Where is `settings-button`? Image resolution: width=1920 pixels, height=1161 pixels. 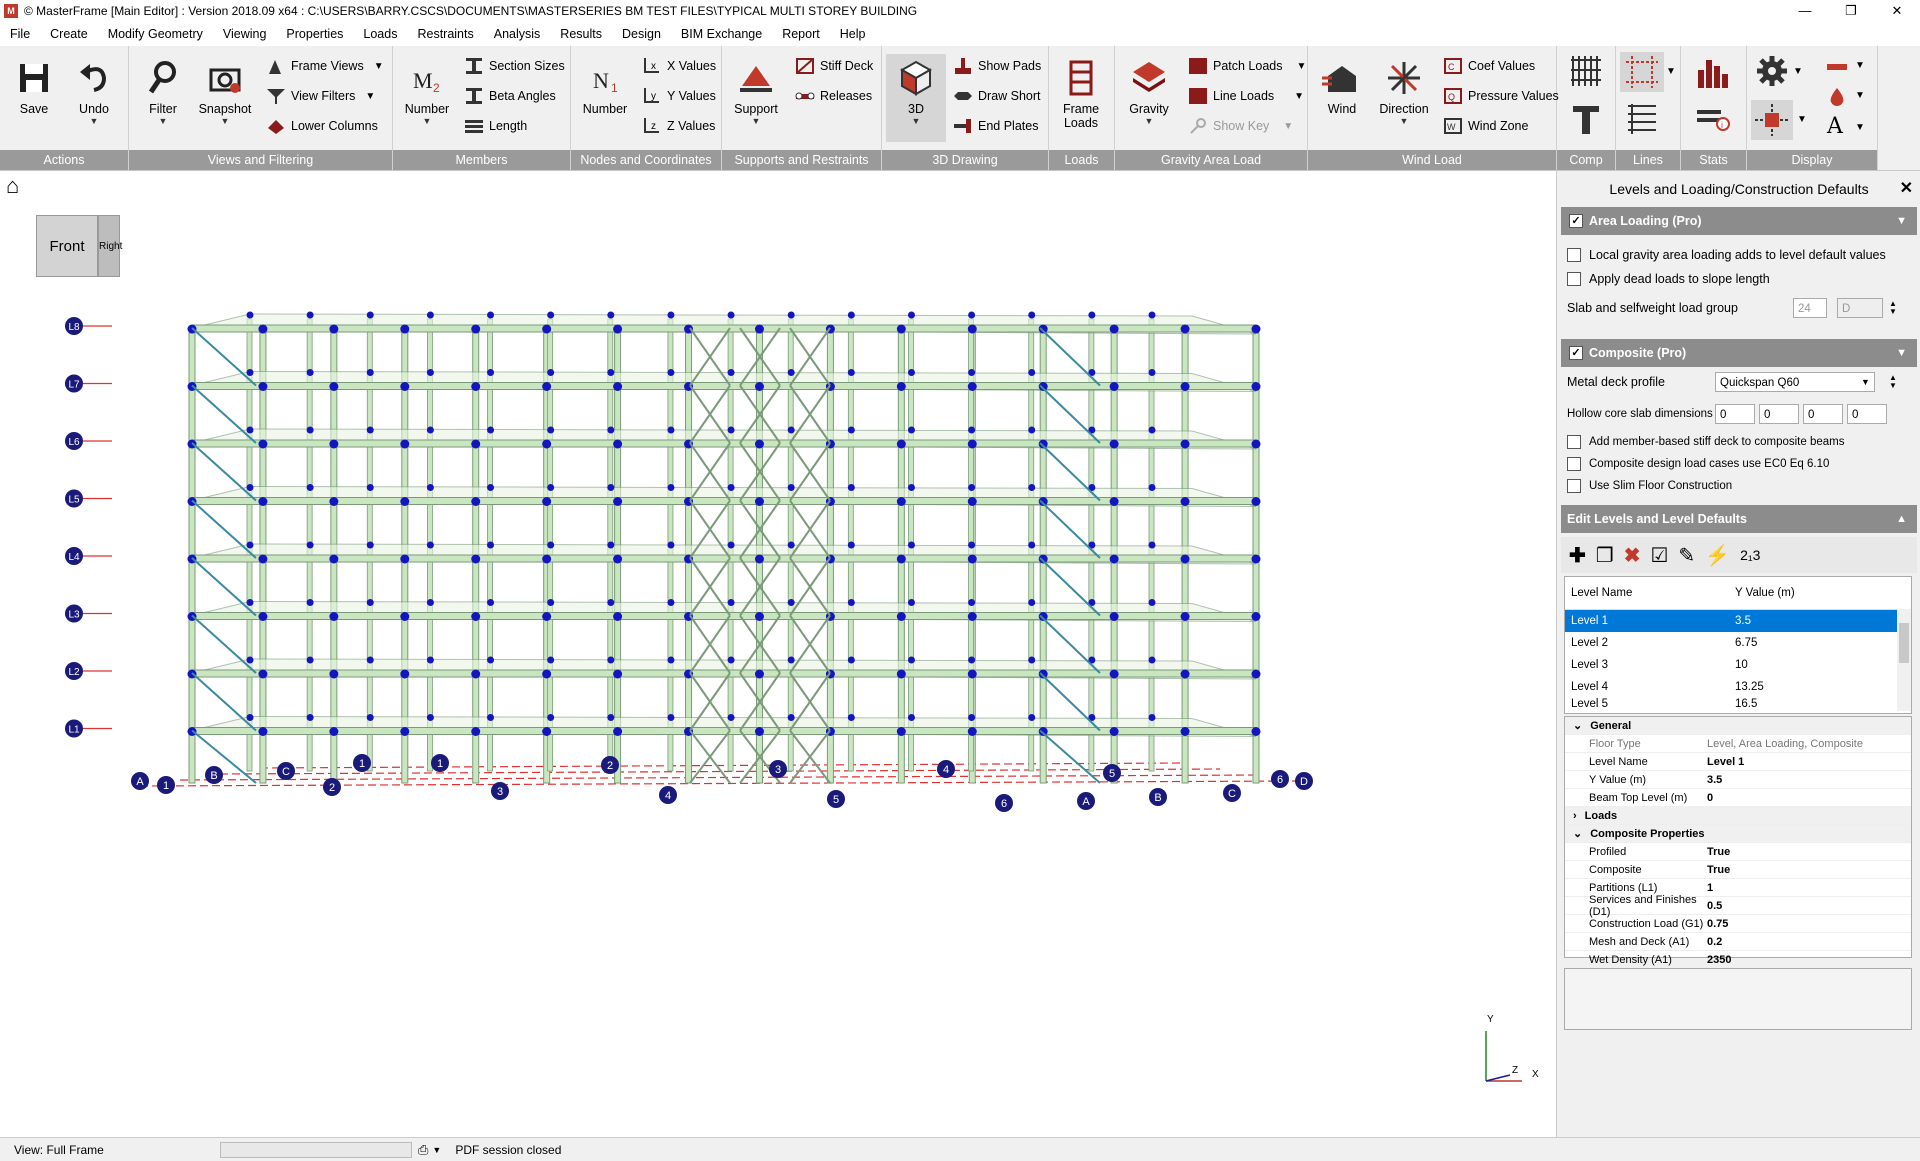 settings-button is located at coordinates (1772, 71).